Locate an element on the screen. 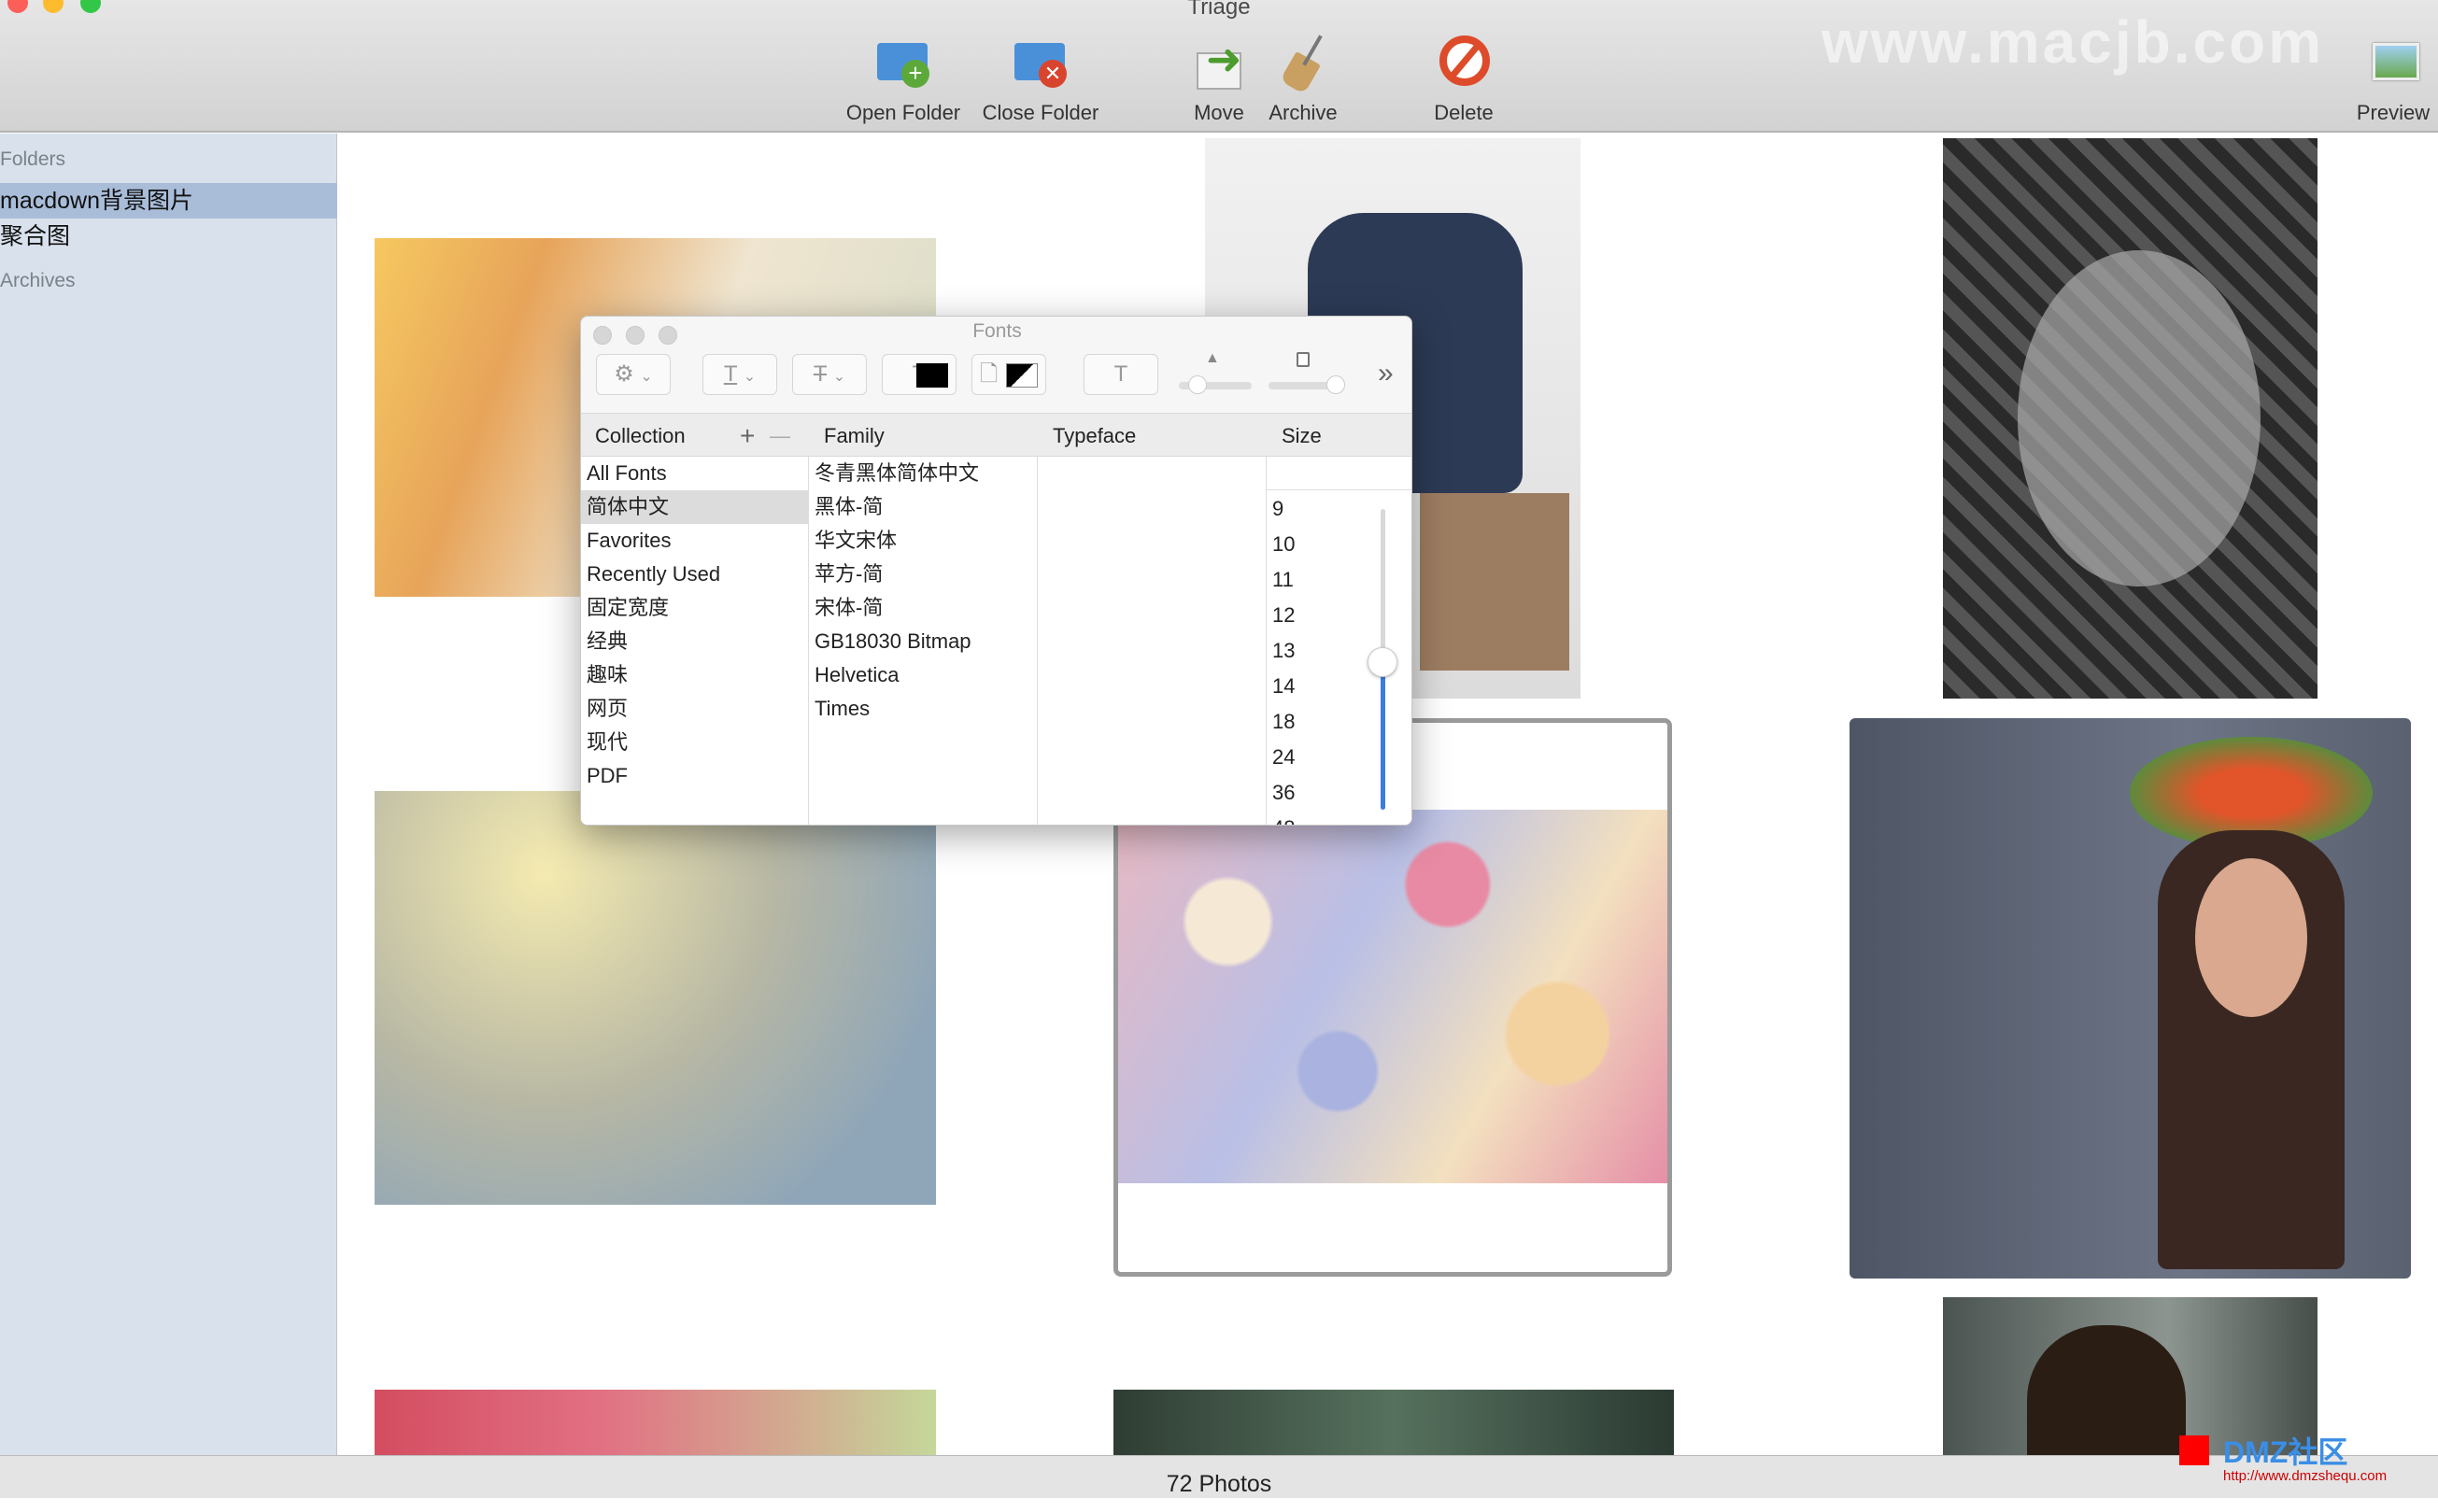 This screenshot has height=1512, width=2438. size-slider is located at coordinates (1382, 659).